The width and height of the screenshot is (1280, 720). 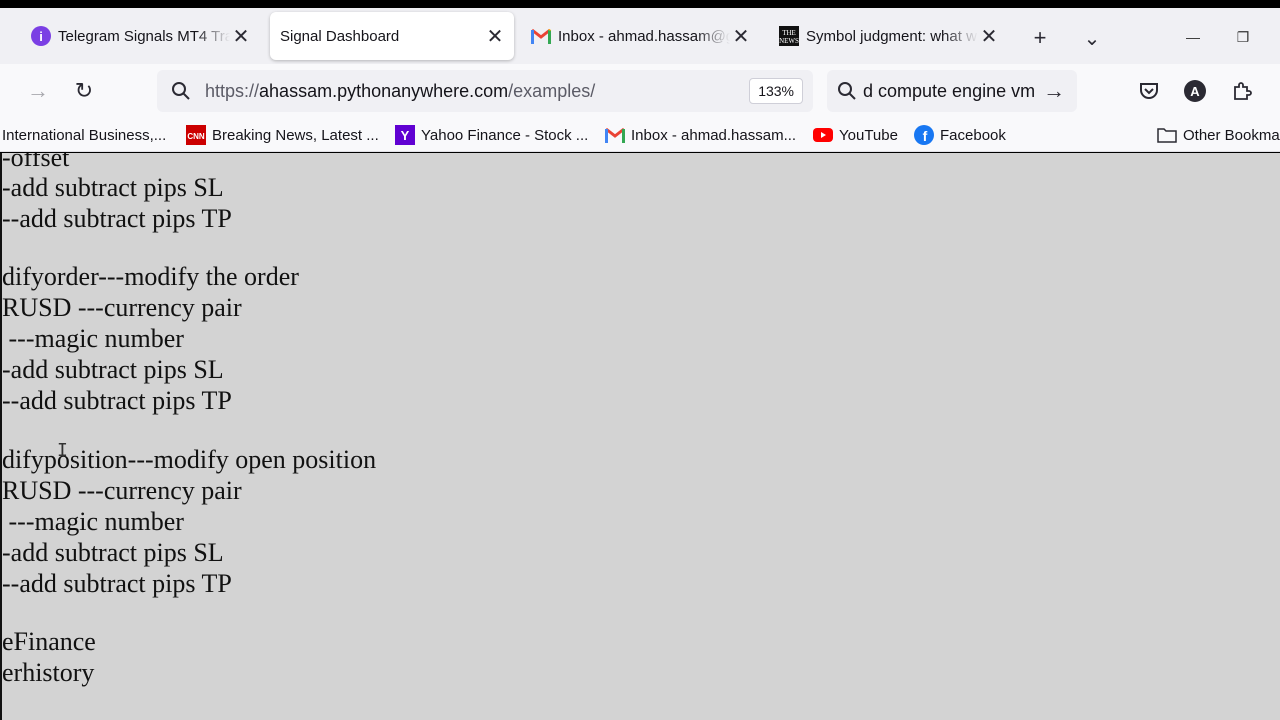 What do you see at coordinates (38, 91) in the screenshot?
I see `forward-arrow-icon: →` at bounding box center [38, 91].